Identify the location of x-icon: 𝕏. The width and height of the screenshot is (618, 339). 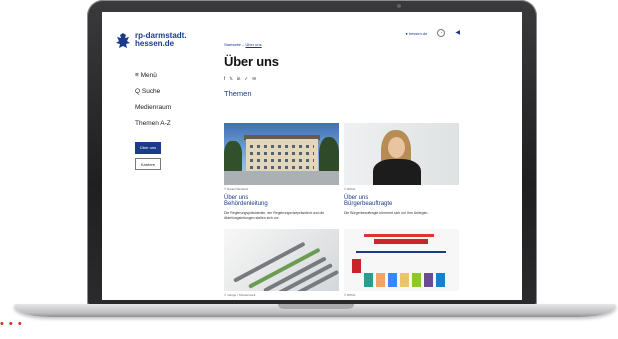
(231, 79).